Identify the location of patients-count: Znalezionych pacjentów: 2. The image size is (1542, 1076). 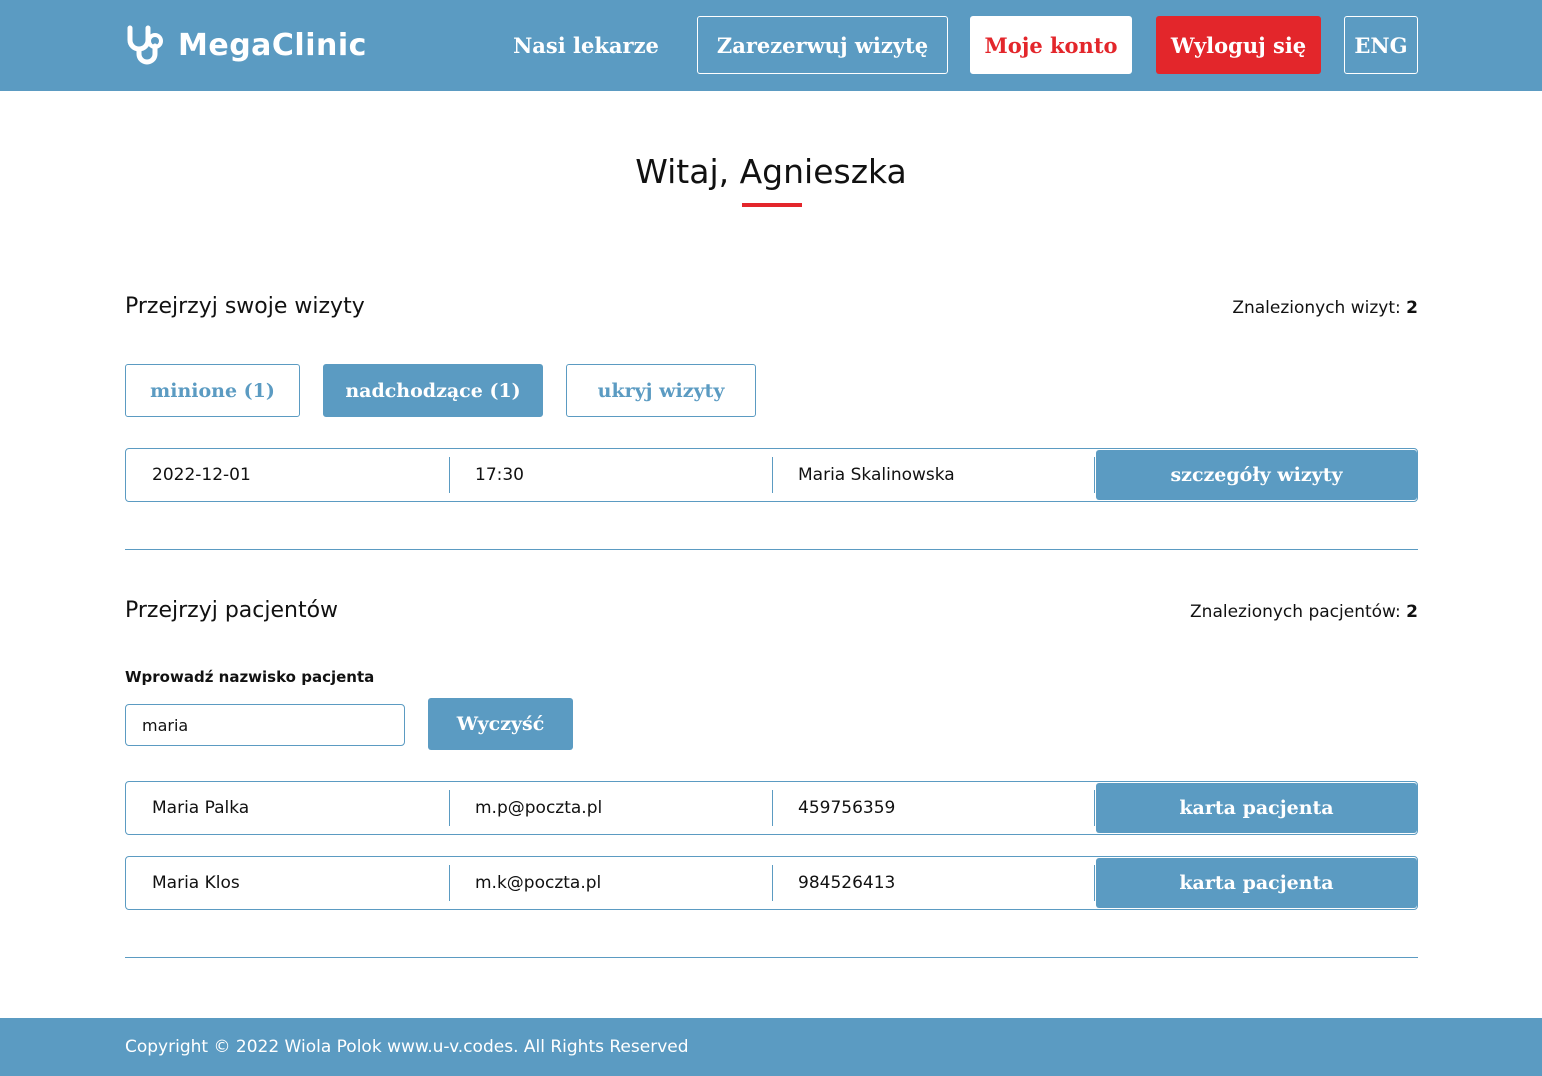
(1304, 612).